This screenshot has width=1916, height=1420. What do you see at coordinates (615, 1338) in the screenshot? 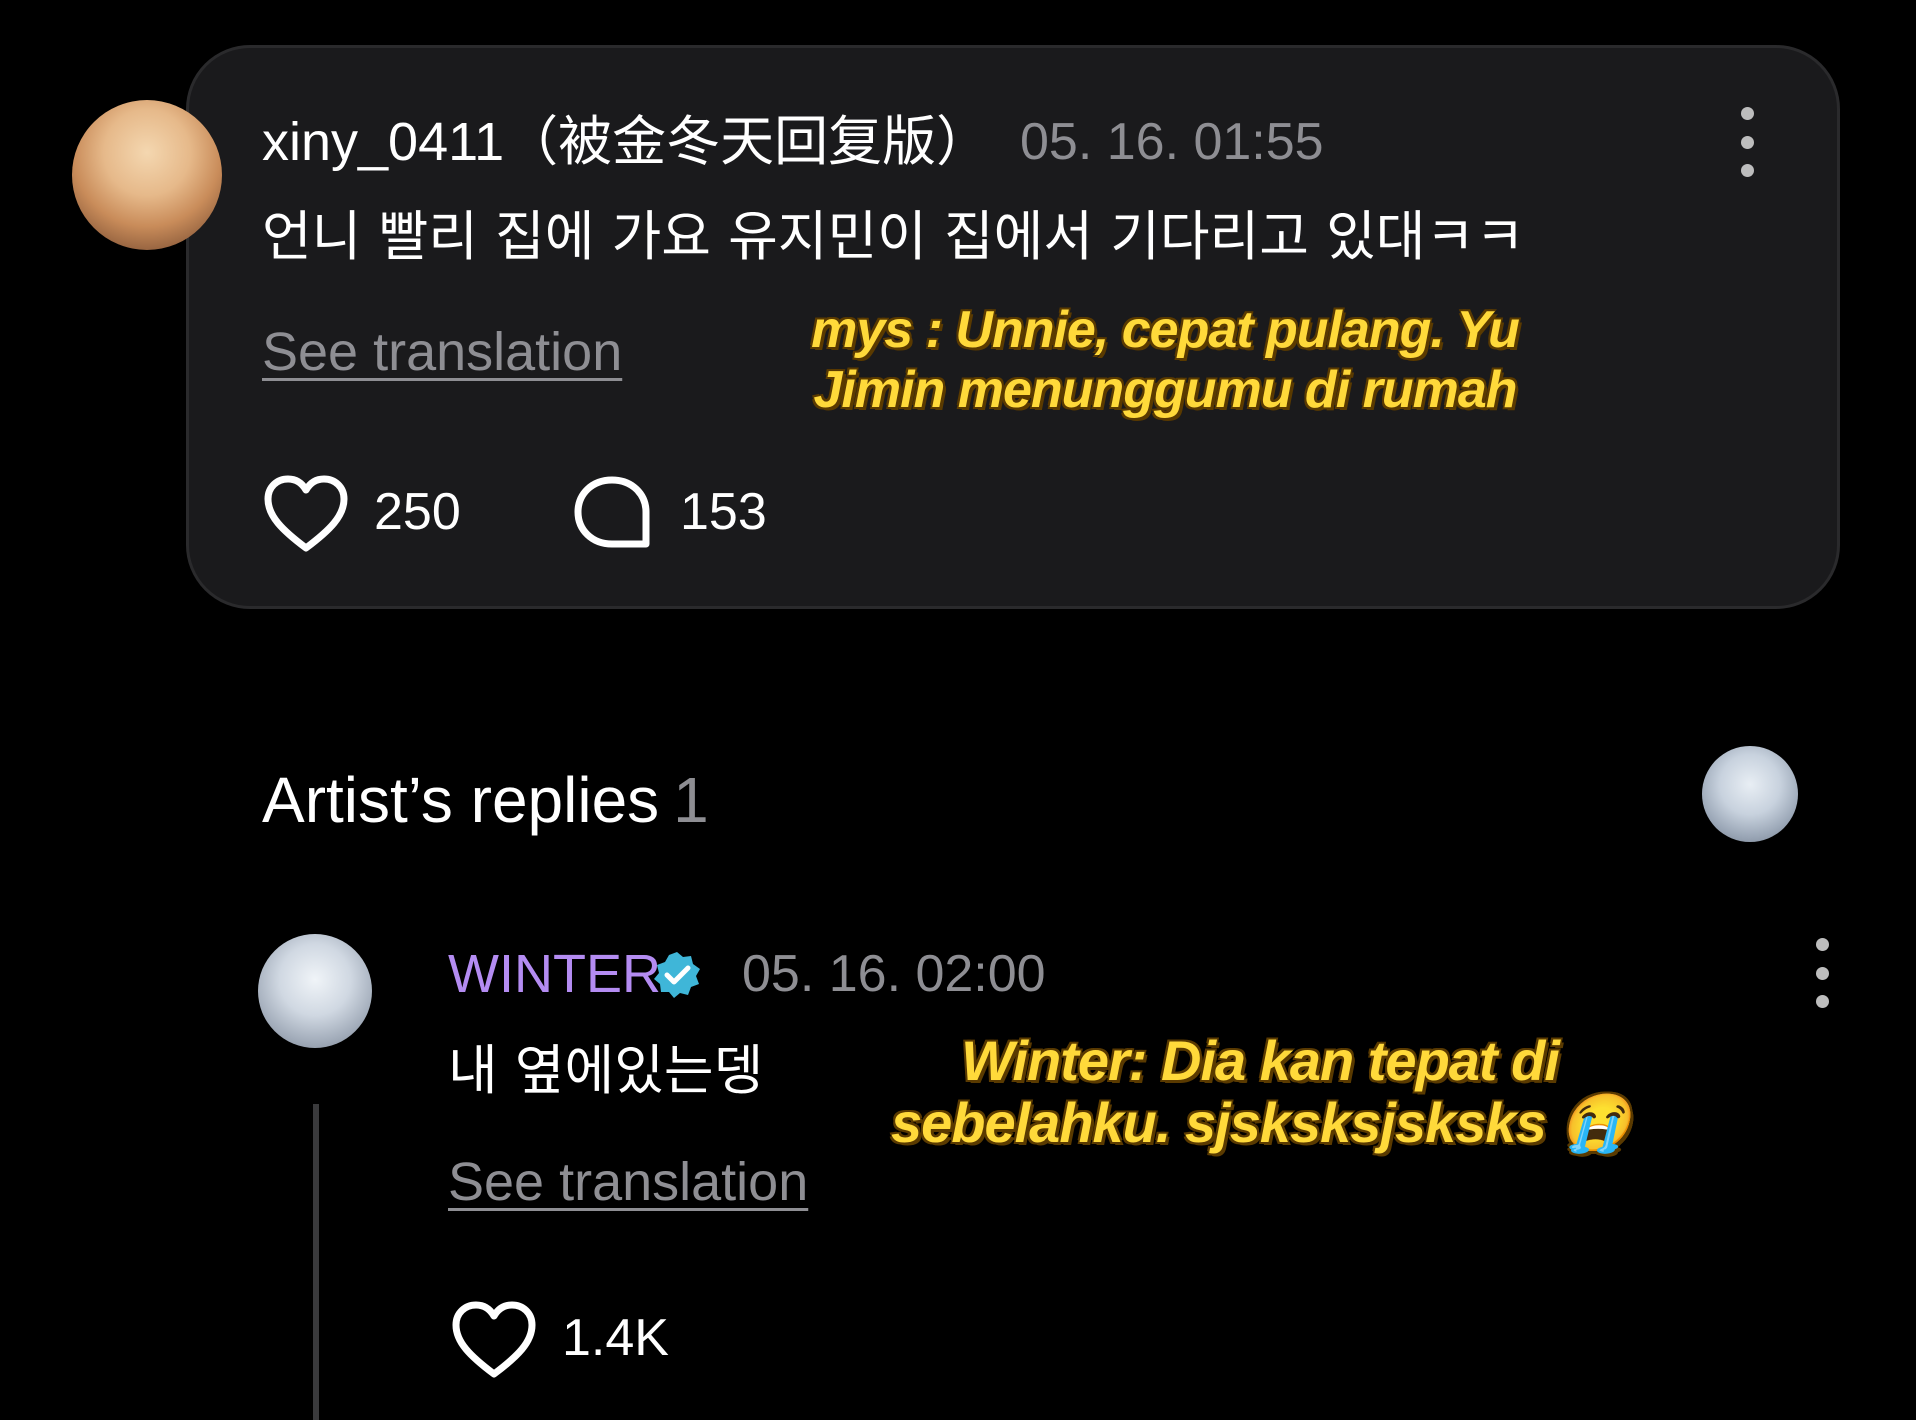
I see `reply-like-count: 1.4K` at bounding box center [615, 1338].